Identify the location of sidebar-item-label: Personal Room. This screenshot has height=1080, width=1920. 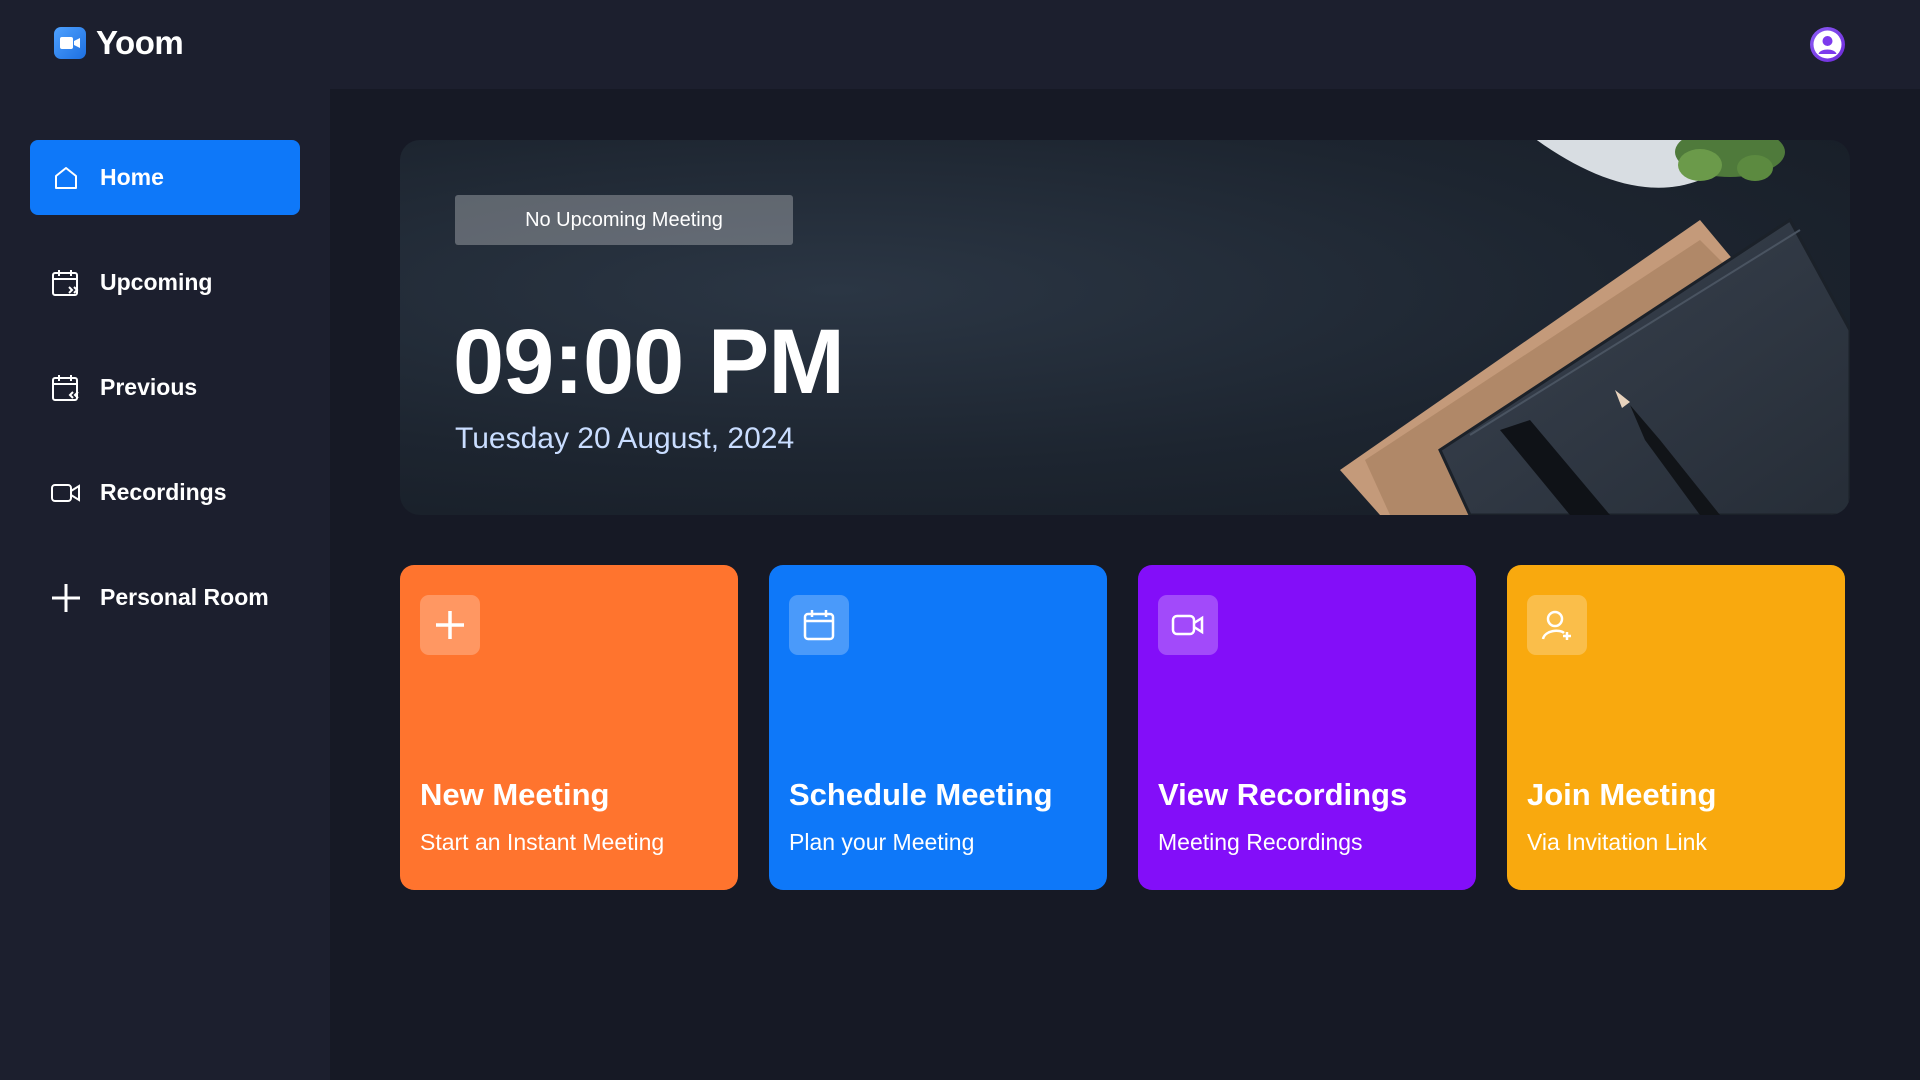
(184, 597).